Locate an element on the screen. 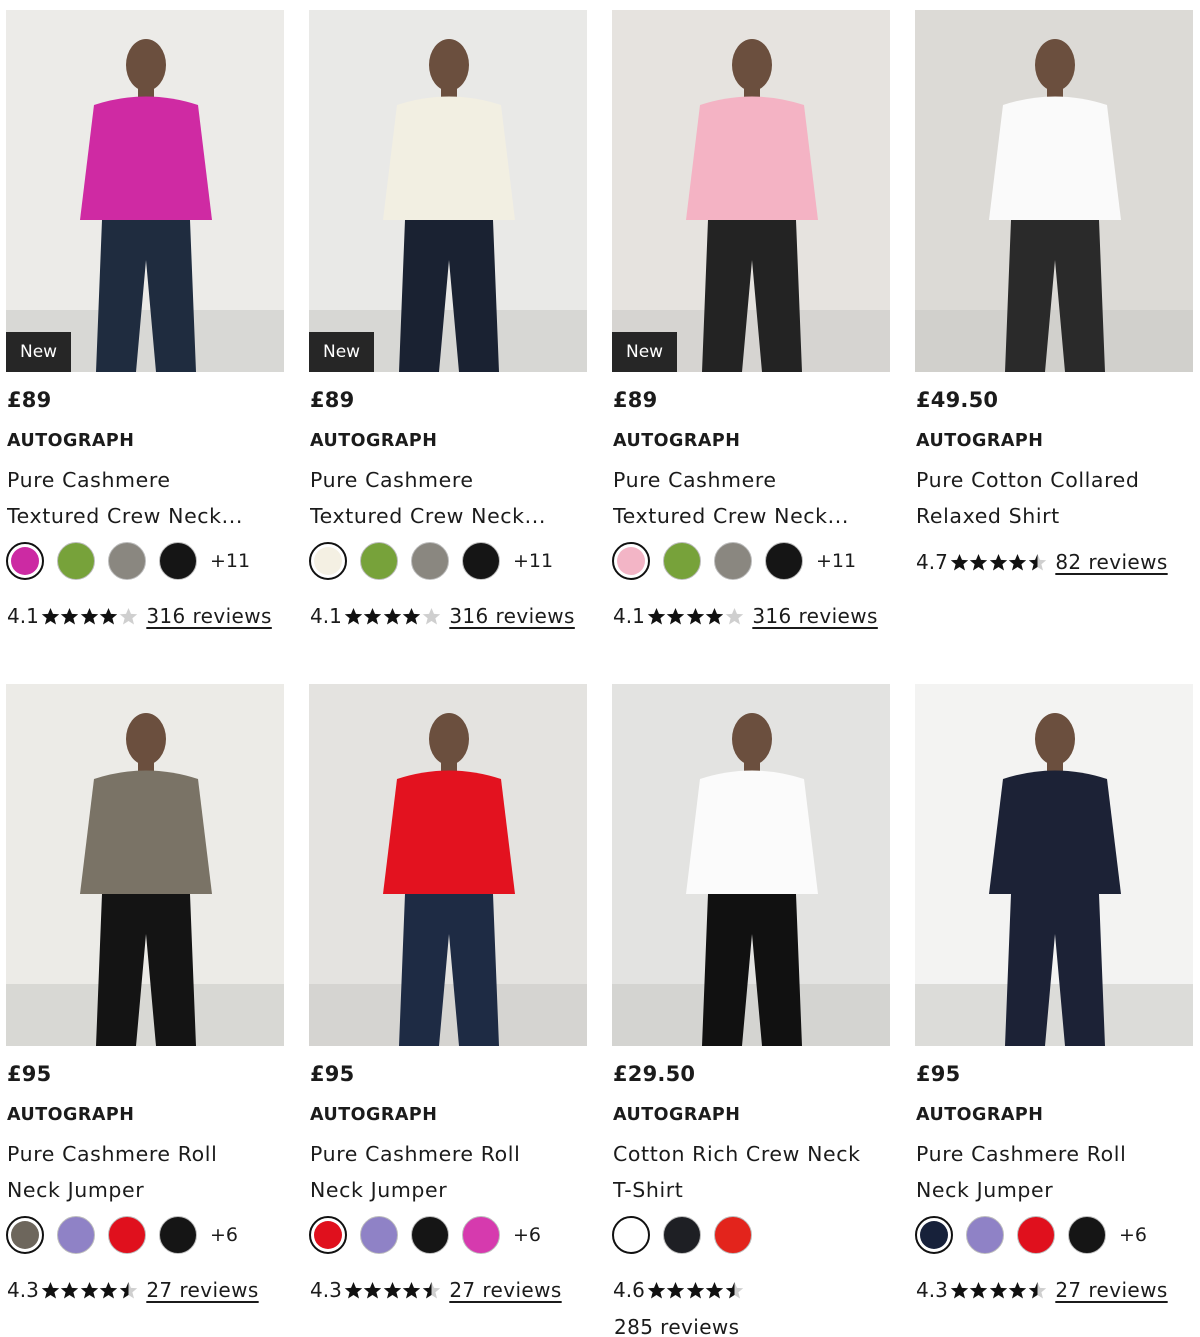 The width and height of the screenshot is (1200, 1337). rating-value: 4.6 is located at coordinates (629, 1290).